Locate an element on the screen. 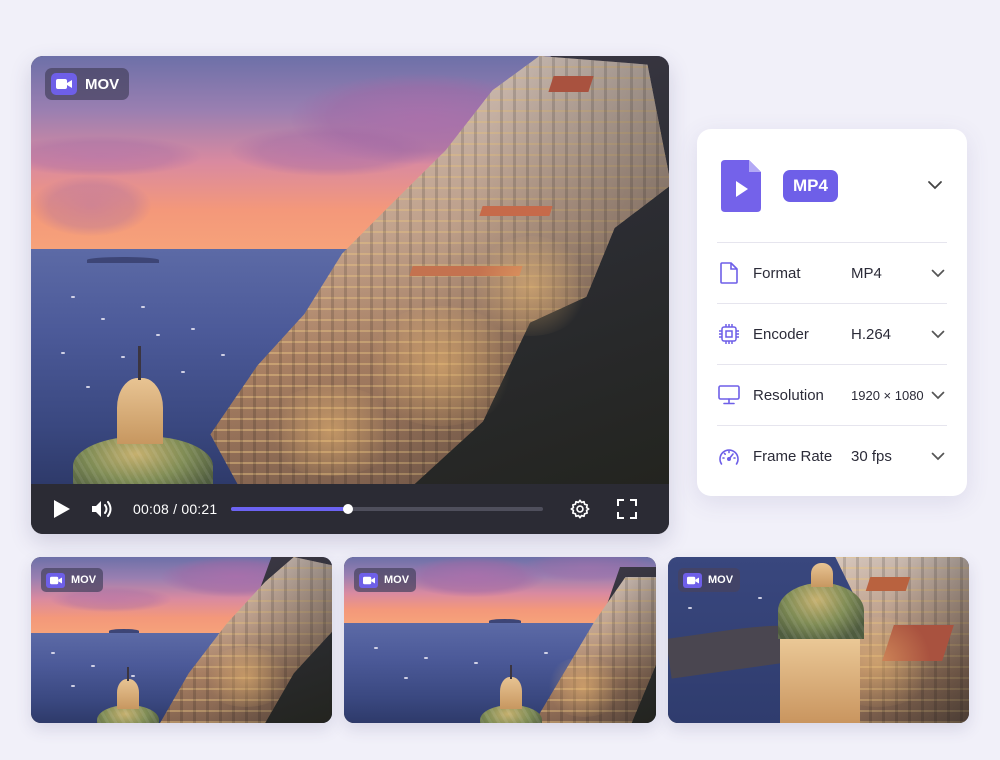 Image resolution: width=1000 pixels, height=760 pixels. play-button is located at coordinates (62, 509).